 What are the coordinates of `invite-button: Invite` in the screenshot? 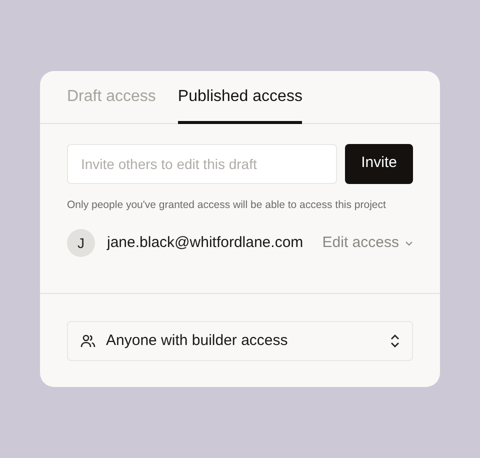 It's located at (379, 164).